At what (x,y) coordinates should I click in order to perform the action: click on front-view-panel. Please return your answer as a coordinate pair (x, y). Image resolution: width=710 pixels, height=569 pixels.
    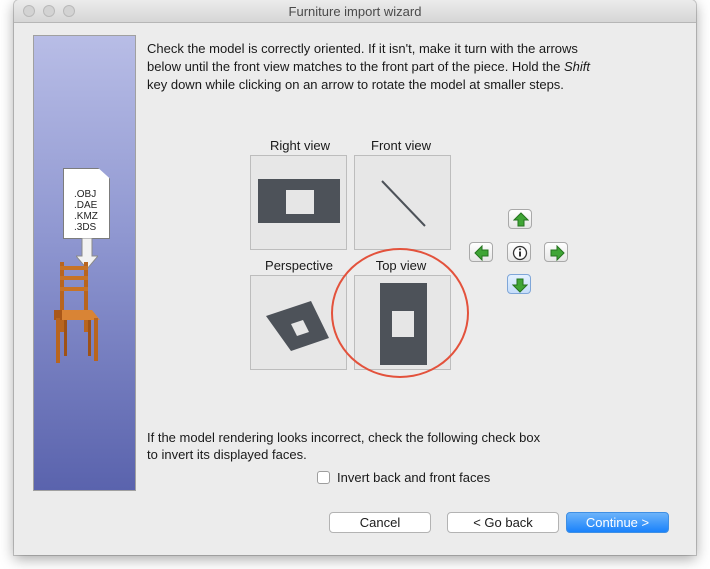
    Looking at the image, I should click on (402, 202).